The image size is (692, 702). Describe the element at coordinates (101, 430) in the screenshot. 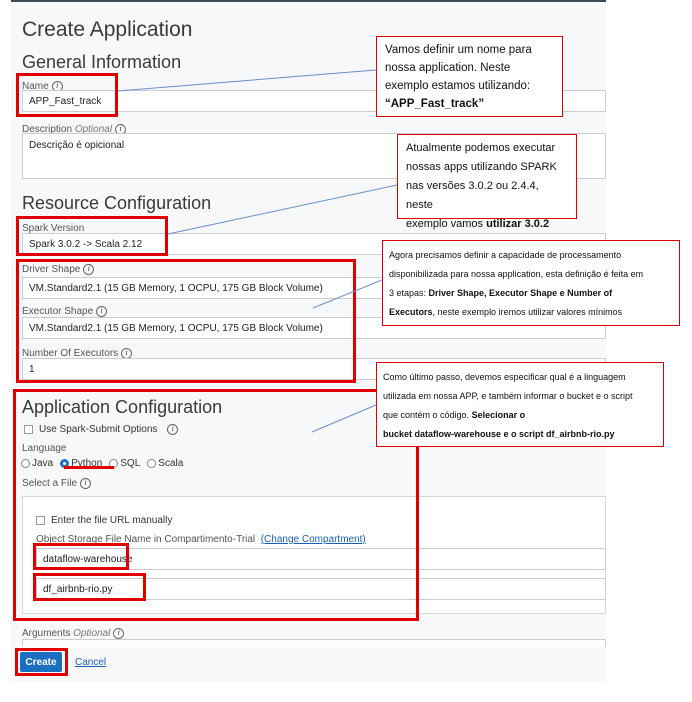

I see `spark-submit-option: Use Spark-Submit Options i` at that location.